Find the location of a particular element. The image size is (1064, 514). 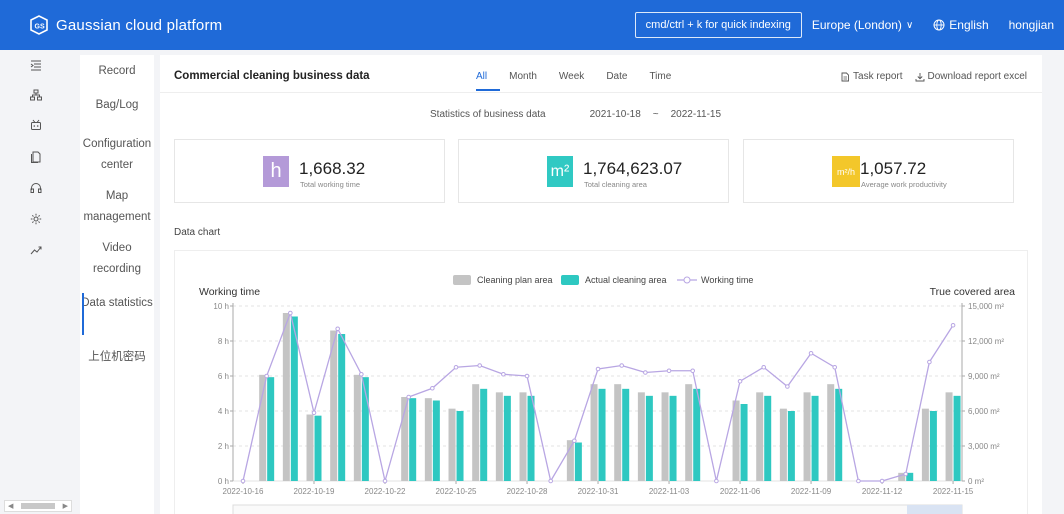

document-icon is located at coordinates (36, 157).